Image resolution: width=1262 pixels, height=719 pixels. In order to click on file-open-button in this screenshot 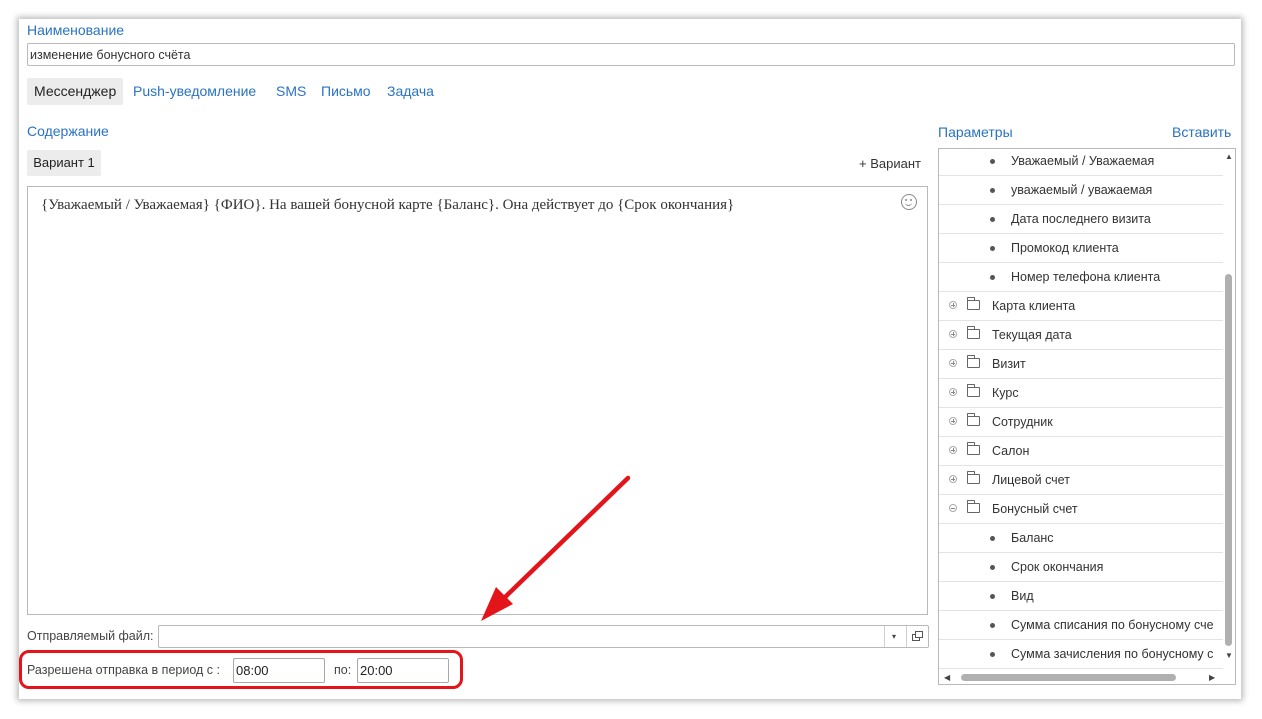, I will do `click(917, 636)`.